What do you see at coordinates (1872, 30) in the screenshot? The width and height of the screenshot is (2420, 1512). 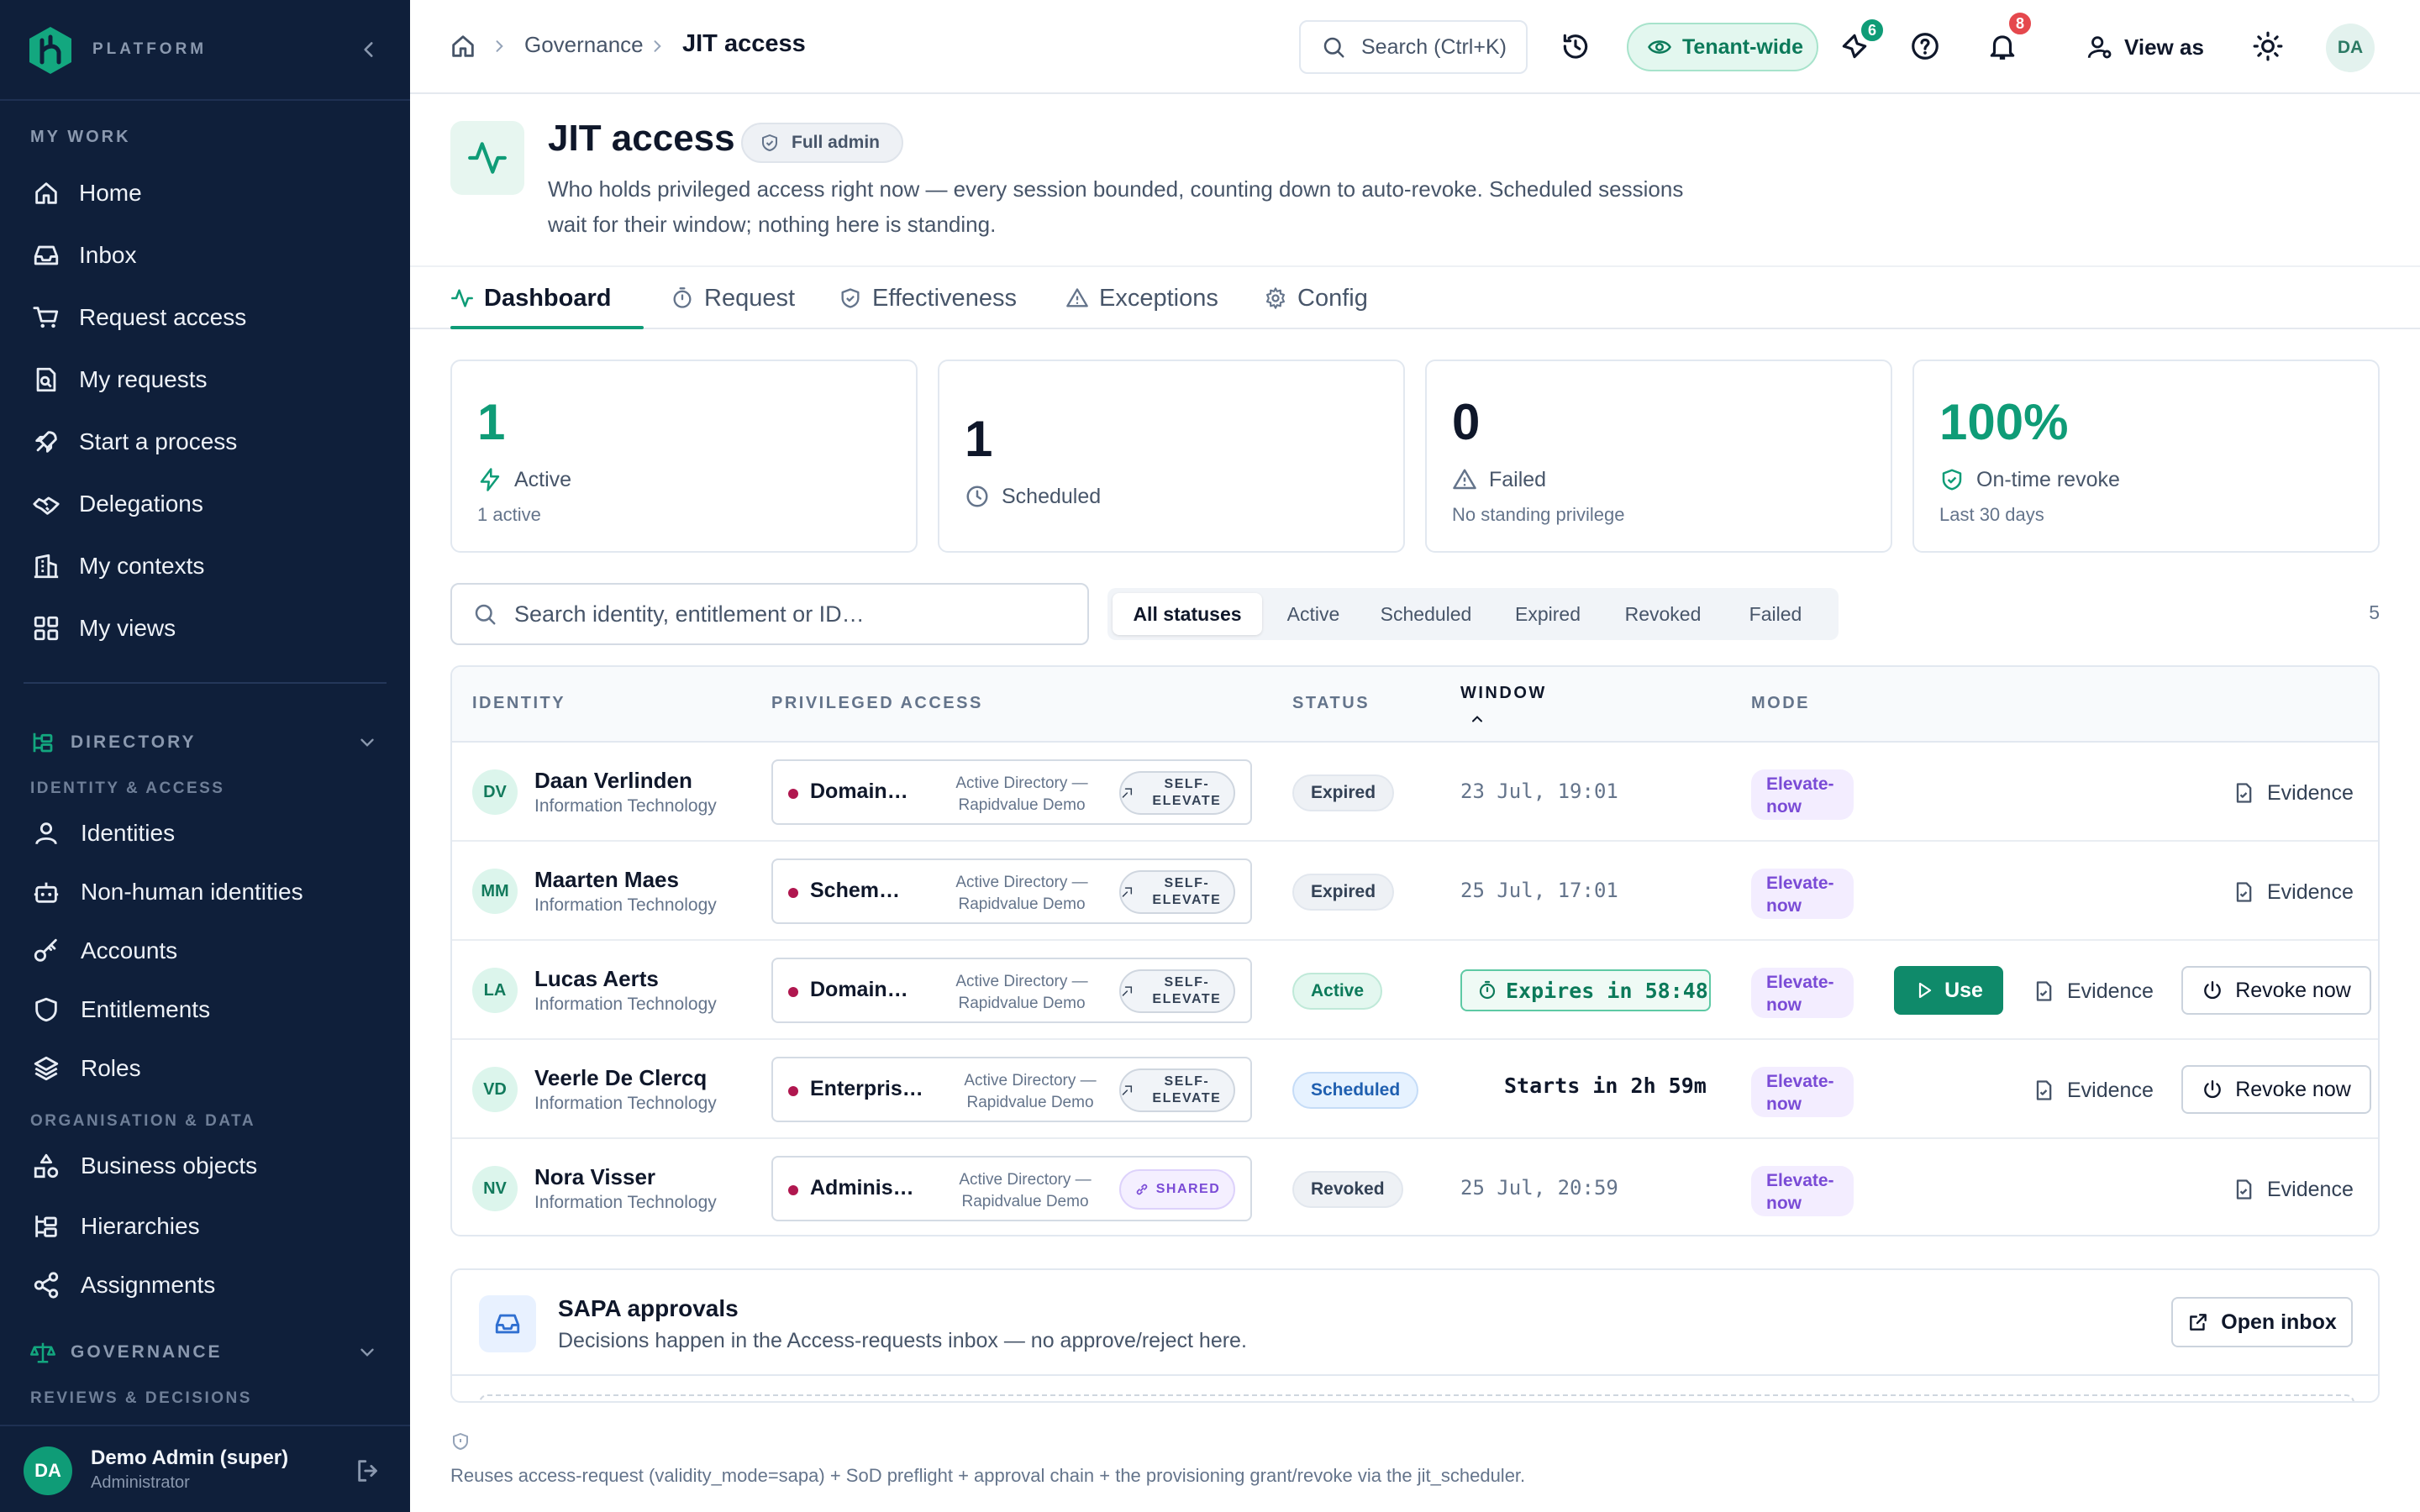 I see `activity-count-badge: 6` at bounding box center [1872, 30].